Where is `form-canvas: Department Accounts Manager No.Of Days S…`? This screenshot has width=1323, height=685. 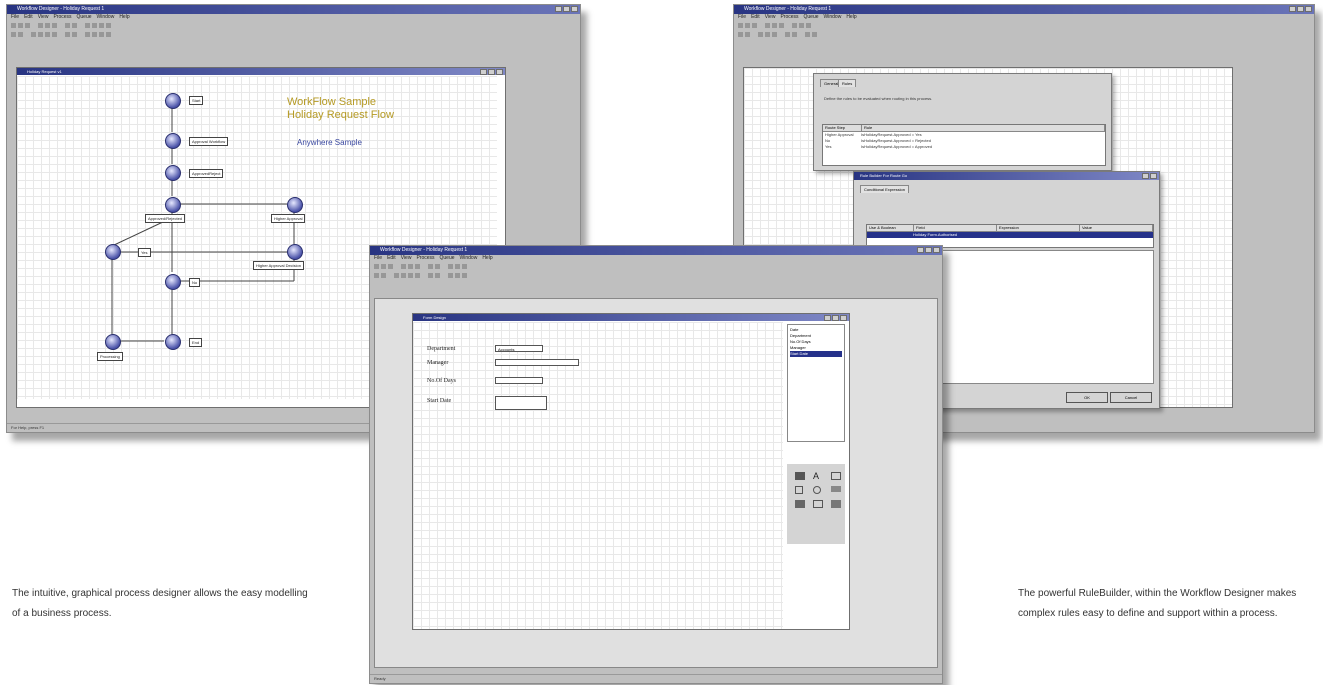
form-canvas: Department Accounts Manager No.Of Days S… is located at coordinates (598, 475).